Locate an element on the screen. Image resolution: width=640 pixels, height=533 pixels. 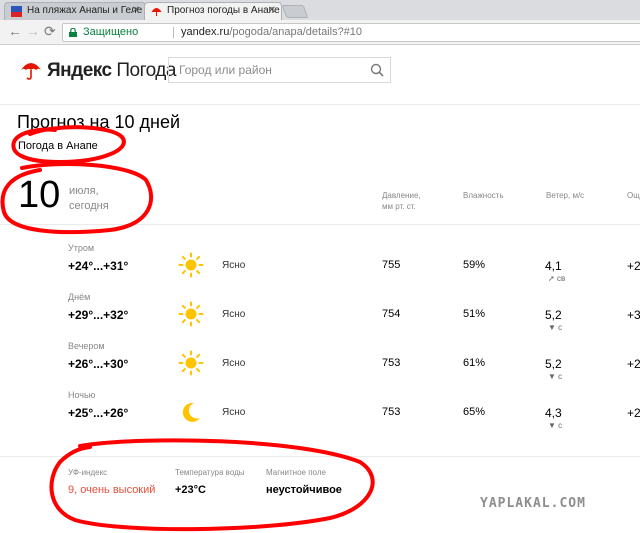
logo-wordmark: Яндекс Погода is located at coordinates (111, 71).